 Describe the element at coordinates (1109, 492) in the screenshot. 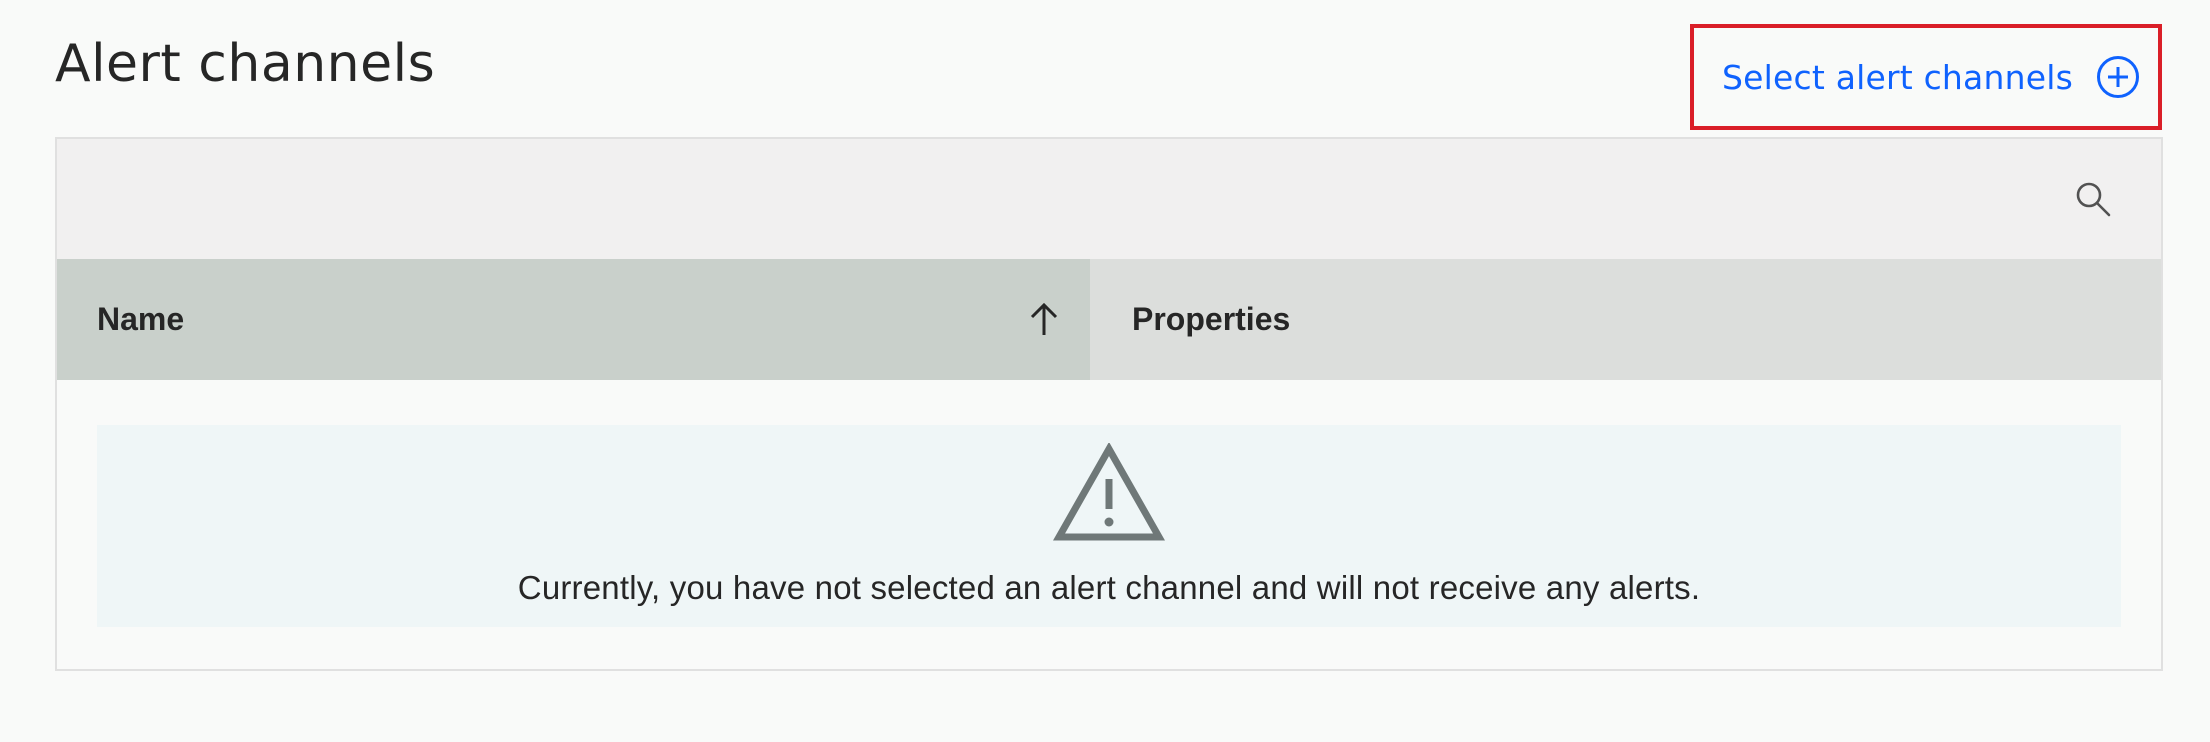

I see `warning-icon` at that location.